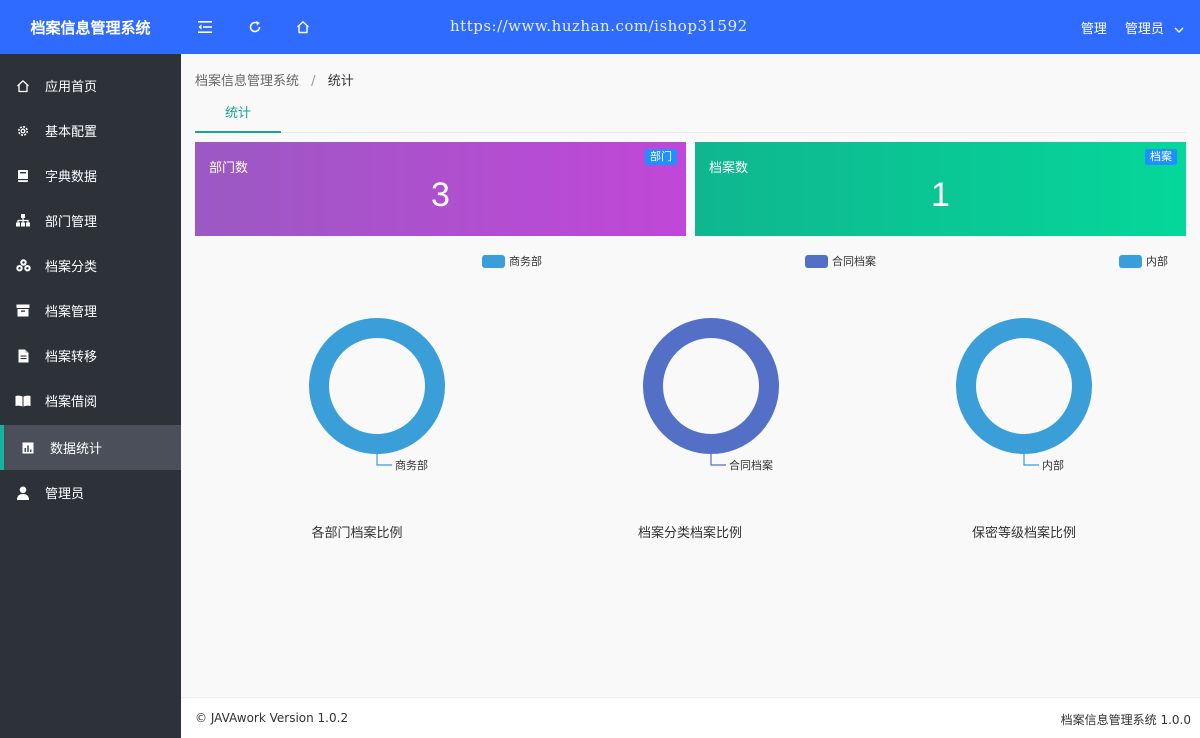  What do you see at coordinates (729, 168) in the screenshot?
I see `card-label: 档案数` at bounding box center [729, 168].